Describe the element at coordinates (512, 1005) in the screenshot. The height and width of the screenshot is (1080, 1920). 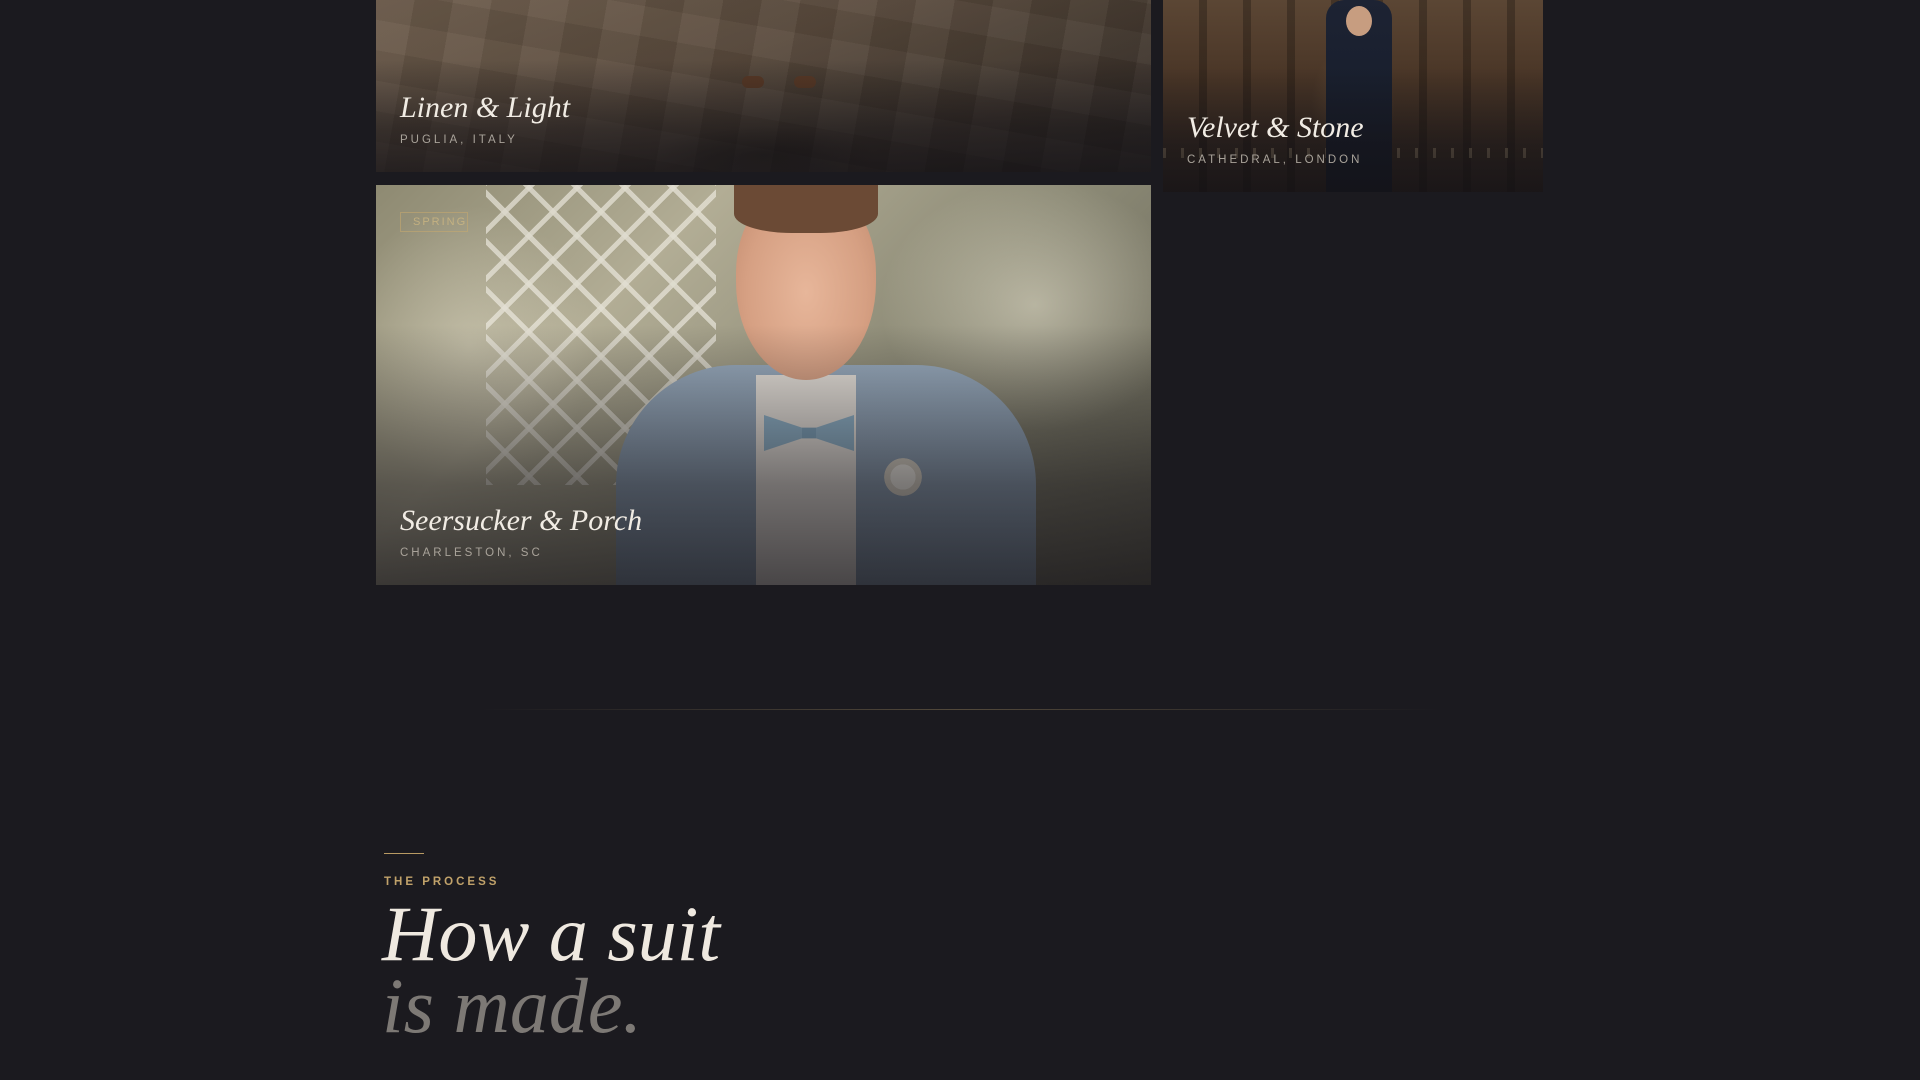
I see `heading-line-2: is made.` at that location.